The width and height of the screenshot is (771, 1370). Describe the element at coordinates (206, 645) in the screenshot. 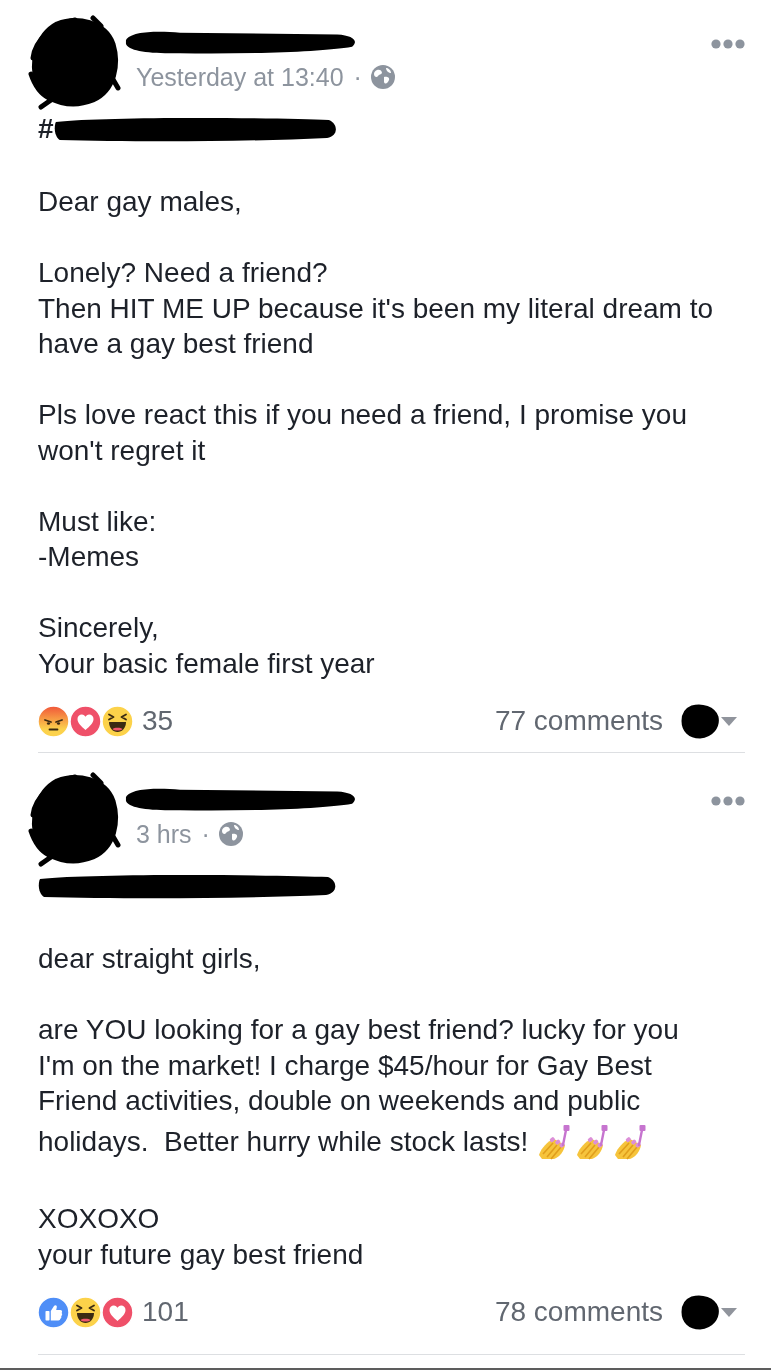

I see `post-text: Sincerely, Your basic female first year` at that location.